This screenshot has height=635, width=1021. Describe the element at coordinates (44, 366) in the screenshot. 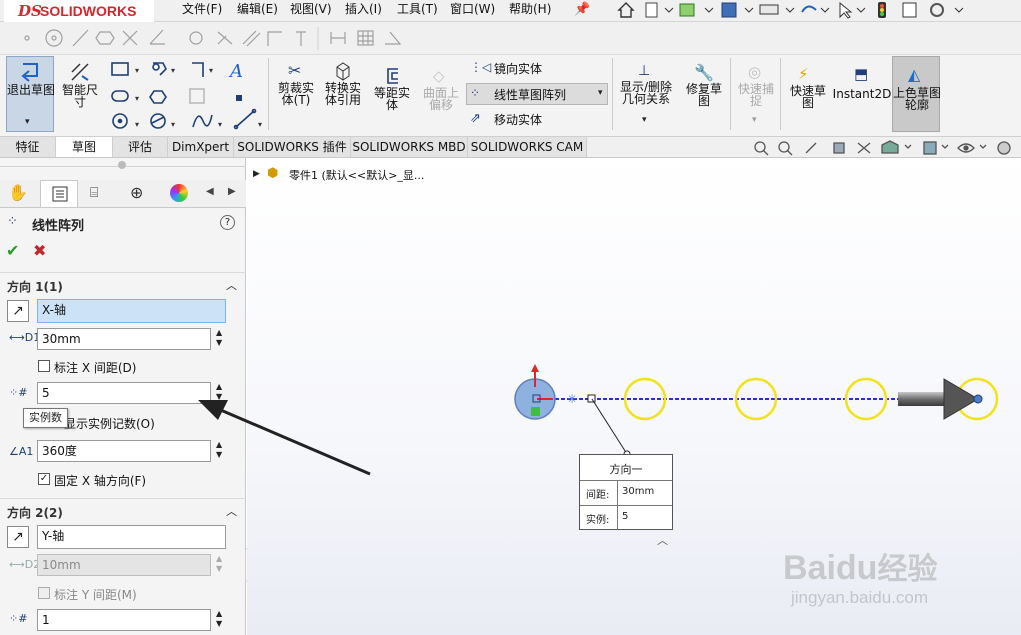

I see `dim-x-spacing-checkbox` at that location.